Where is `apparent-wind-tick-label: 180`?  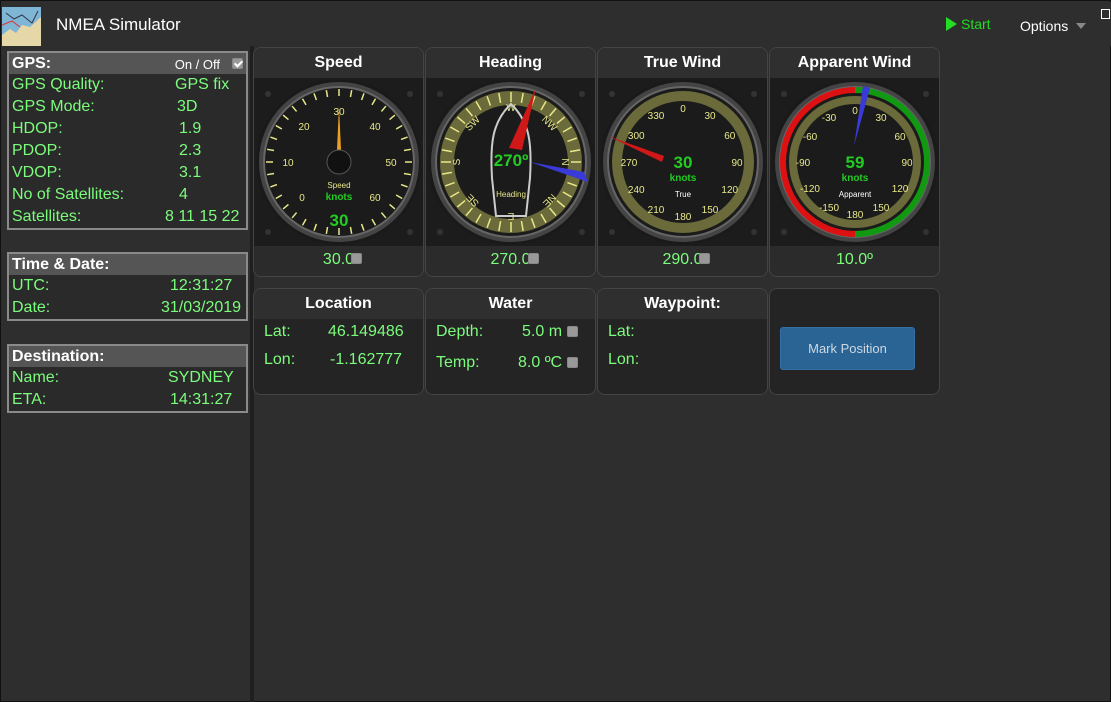
apparent-wind-tick-label: 180 is located at coordinates (855, 215).